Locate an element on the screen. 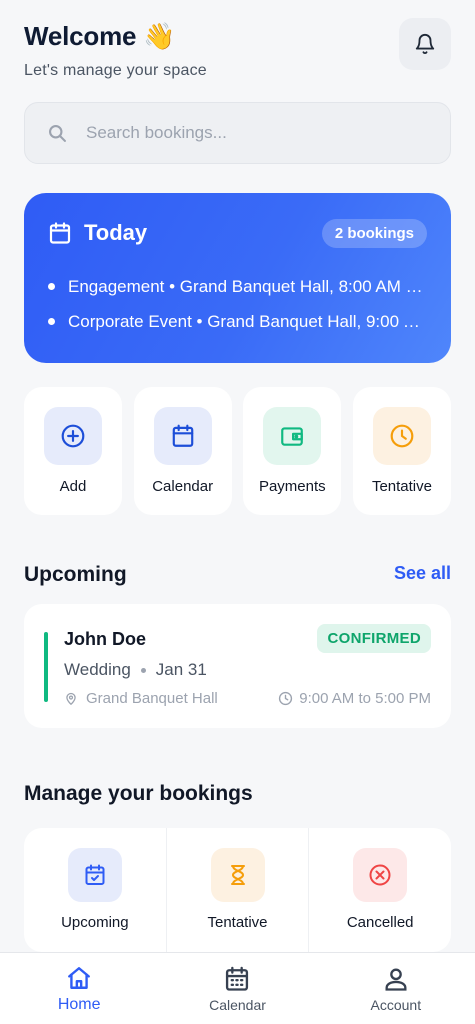 The width and height of the screenshot is (475, 1024). x-circle-icon is located at coordinates (380, 875).